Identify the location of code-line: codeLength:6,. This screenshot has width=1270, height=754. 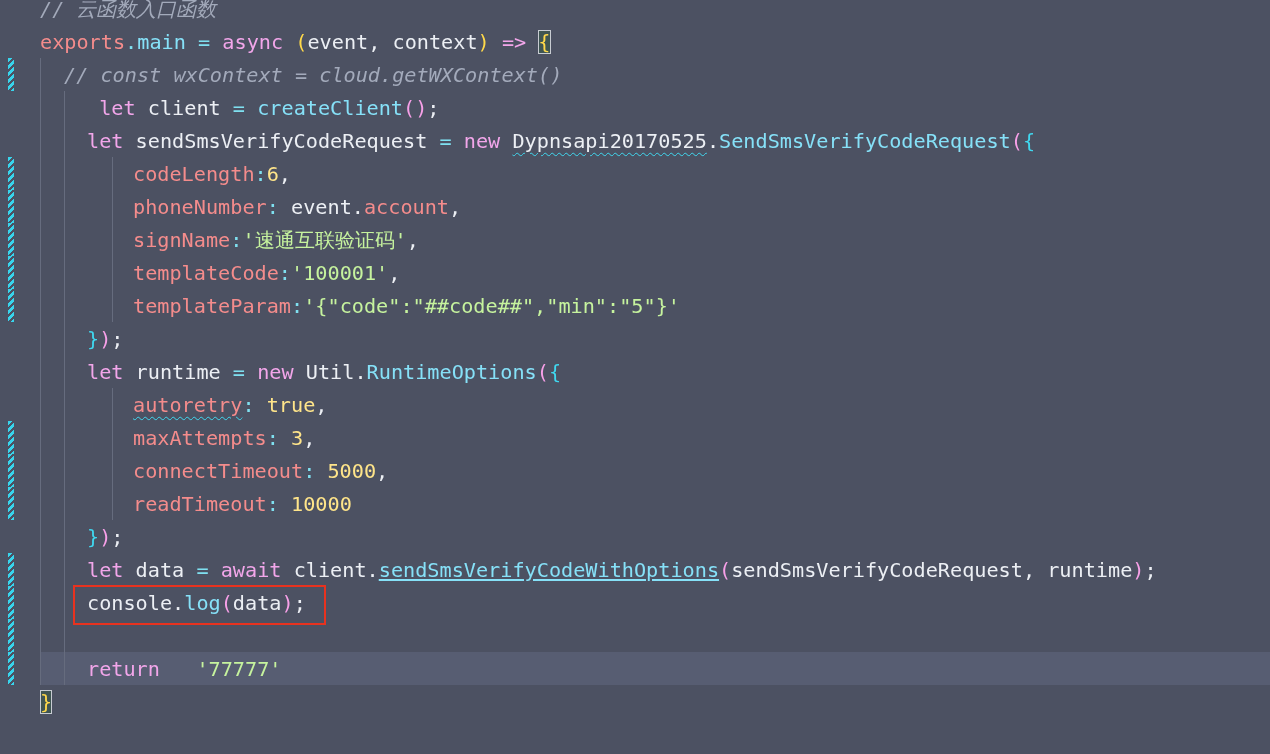
(212, 173).